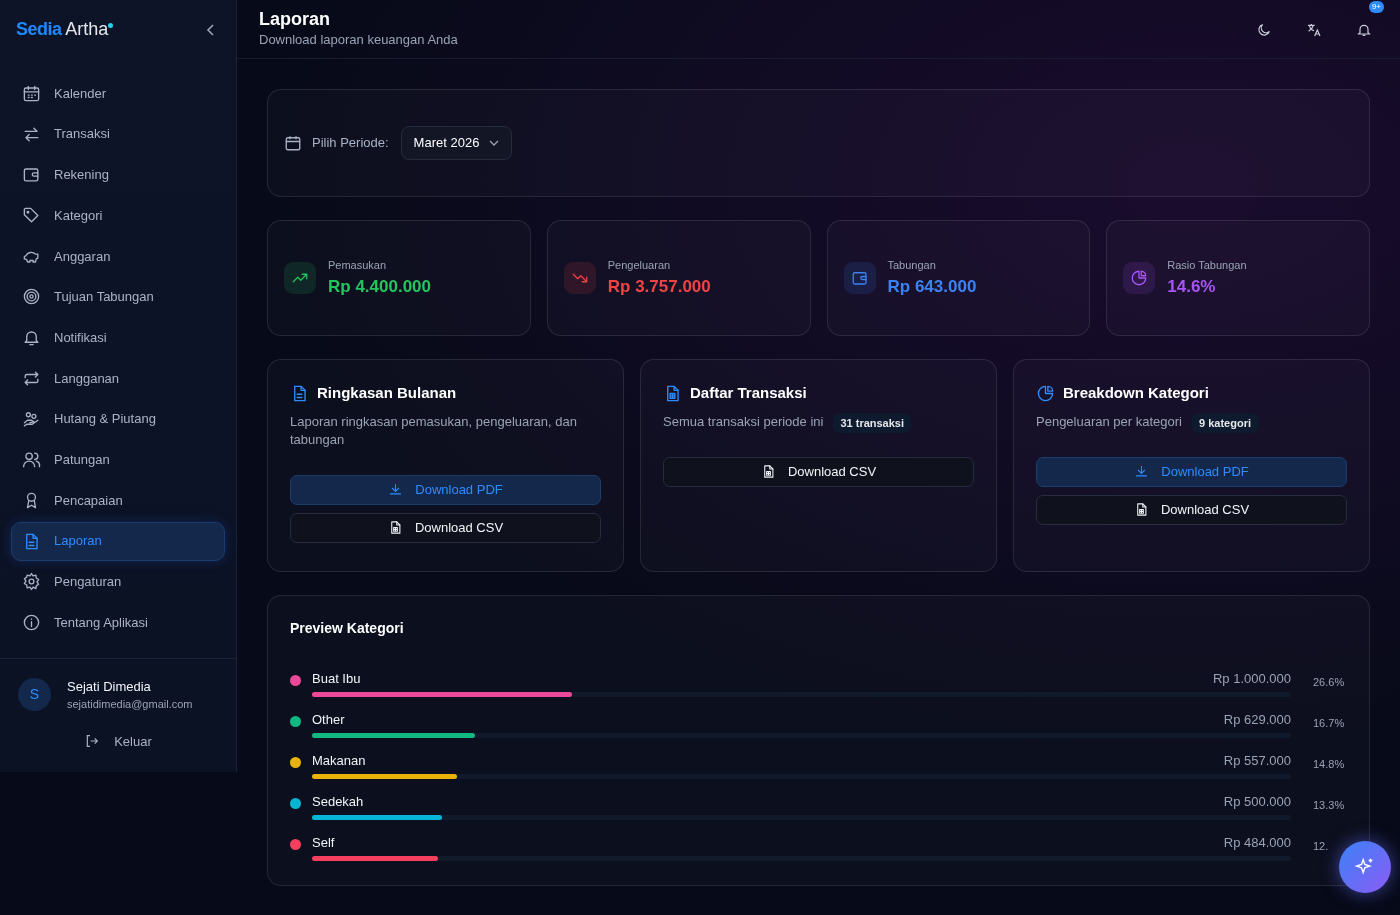 The width and height of the screenshot is (1400, 915). I want to click on nav-item: Kategori, so click(118, 216).